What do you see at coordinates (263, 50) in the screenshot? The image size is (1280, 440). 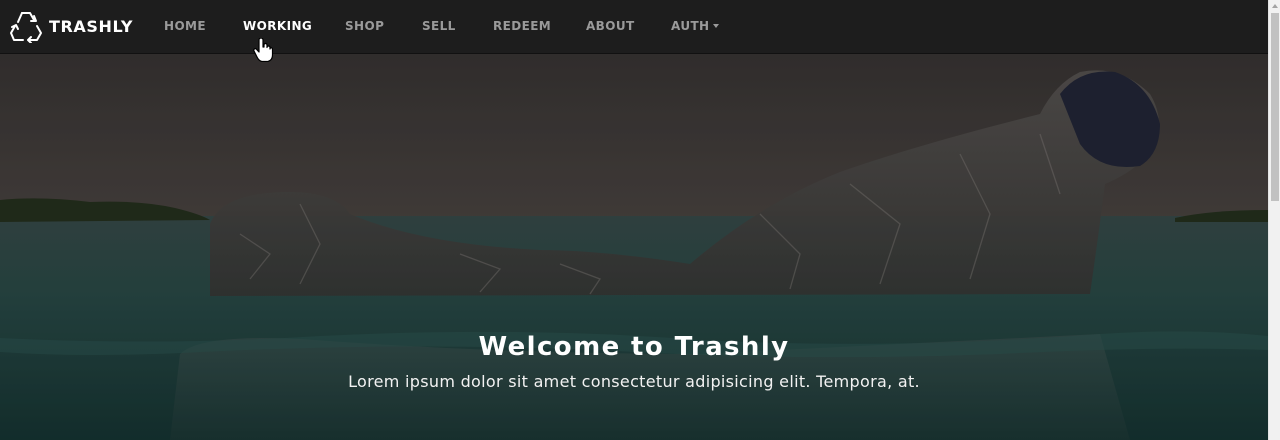 I see `hand-pointer-icon` at bounding box center [263, 50].